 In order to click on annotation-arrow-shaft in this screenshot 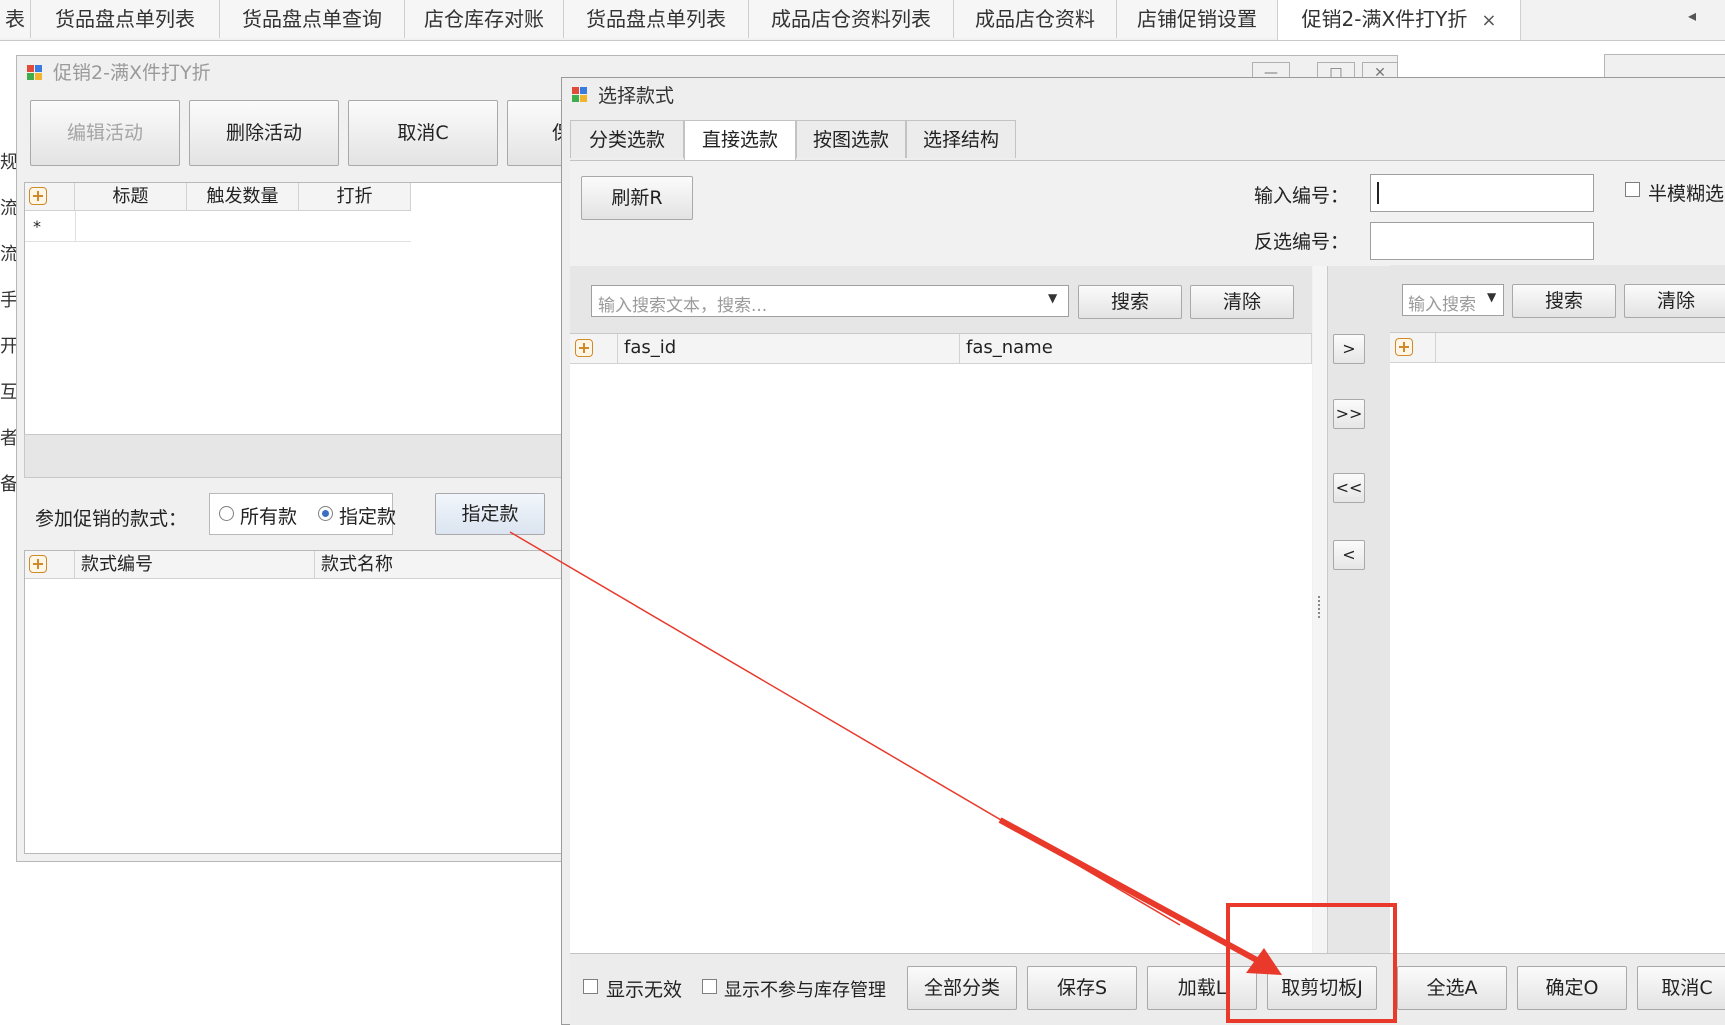, I will do `click(1137, 895)`.